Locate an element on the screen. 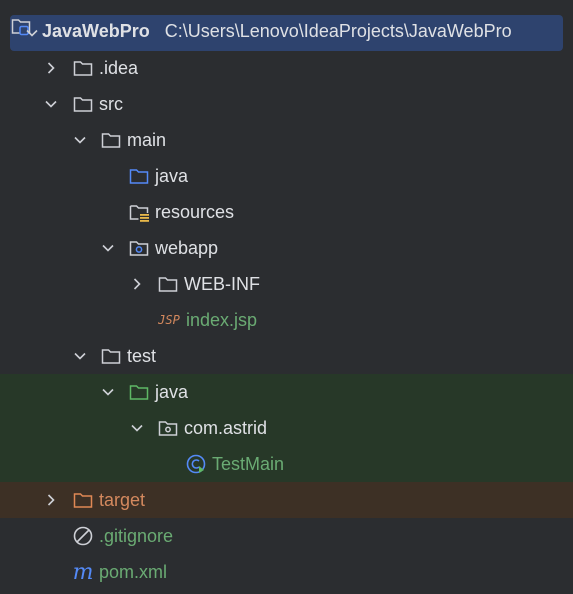 This screenshot has height=594, width=573. tree-item-resources: resources is located at coordinates (286, 212).